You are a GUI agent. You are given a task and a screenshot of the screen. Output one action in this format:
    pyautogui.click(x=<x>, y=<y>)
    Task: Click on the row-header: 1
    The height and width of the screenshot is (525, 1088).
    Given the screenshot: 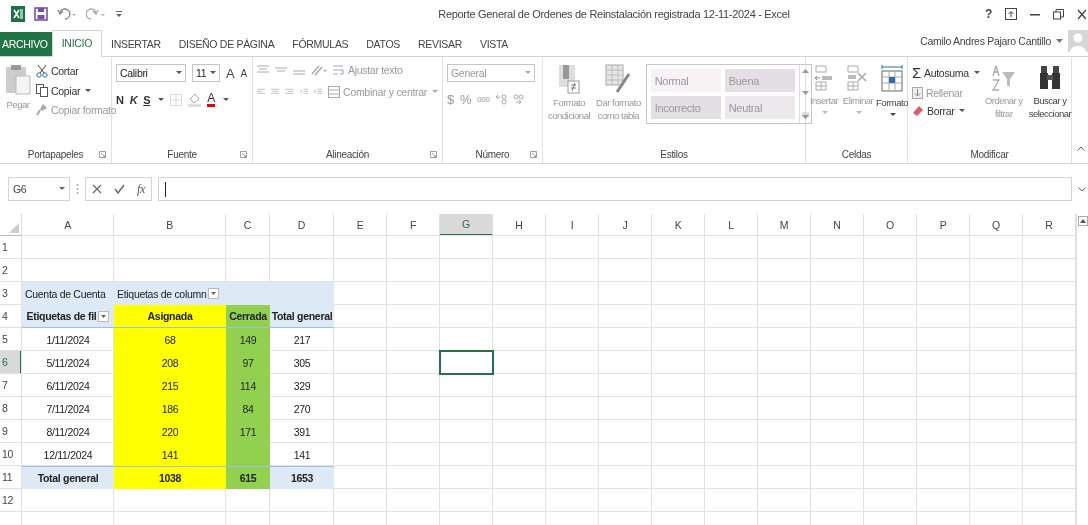 What is the action you would take?
    pyautogui.click(x=11, y=247)
    